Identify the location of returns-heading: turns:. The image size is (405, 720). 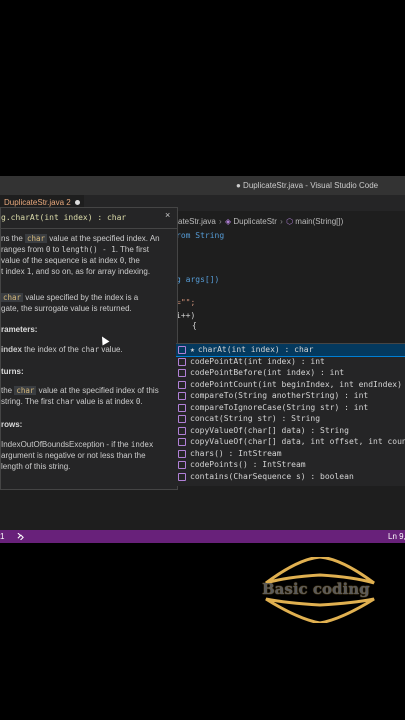
(12, 371).